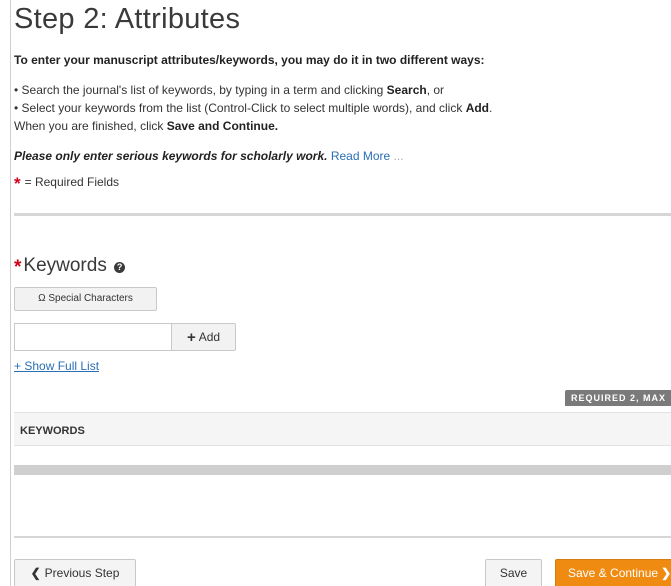 This screenshot has height=586, width=671. Describe the element at coordinates (35, 573) in the screenshot. I see `chevron-left-icon: ❮` at that location.